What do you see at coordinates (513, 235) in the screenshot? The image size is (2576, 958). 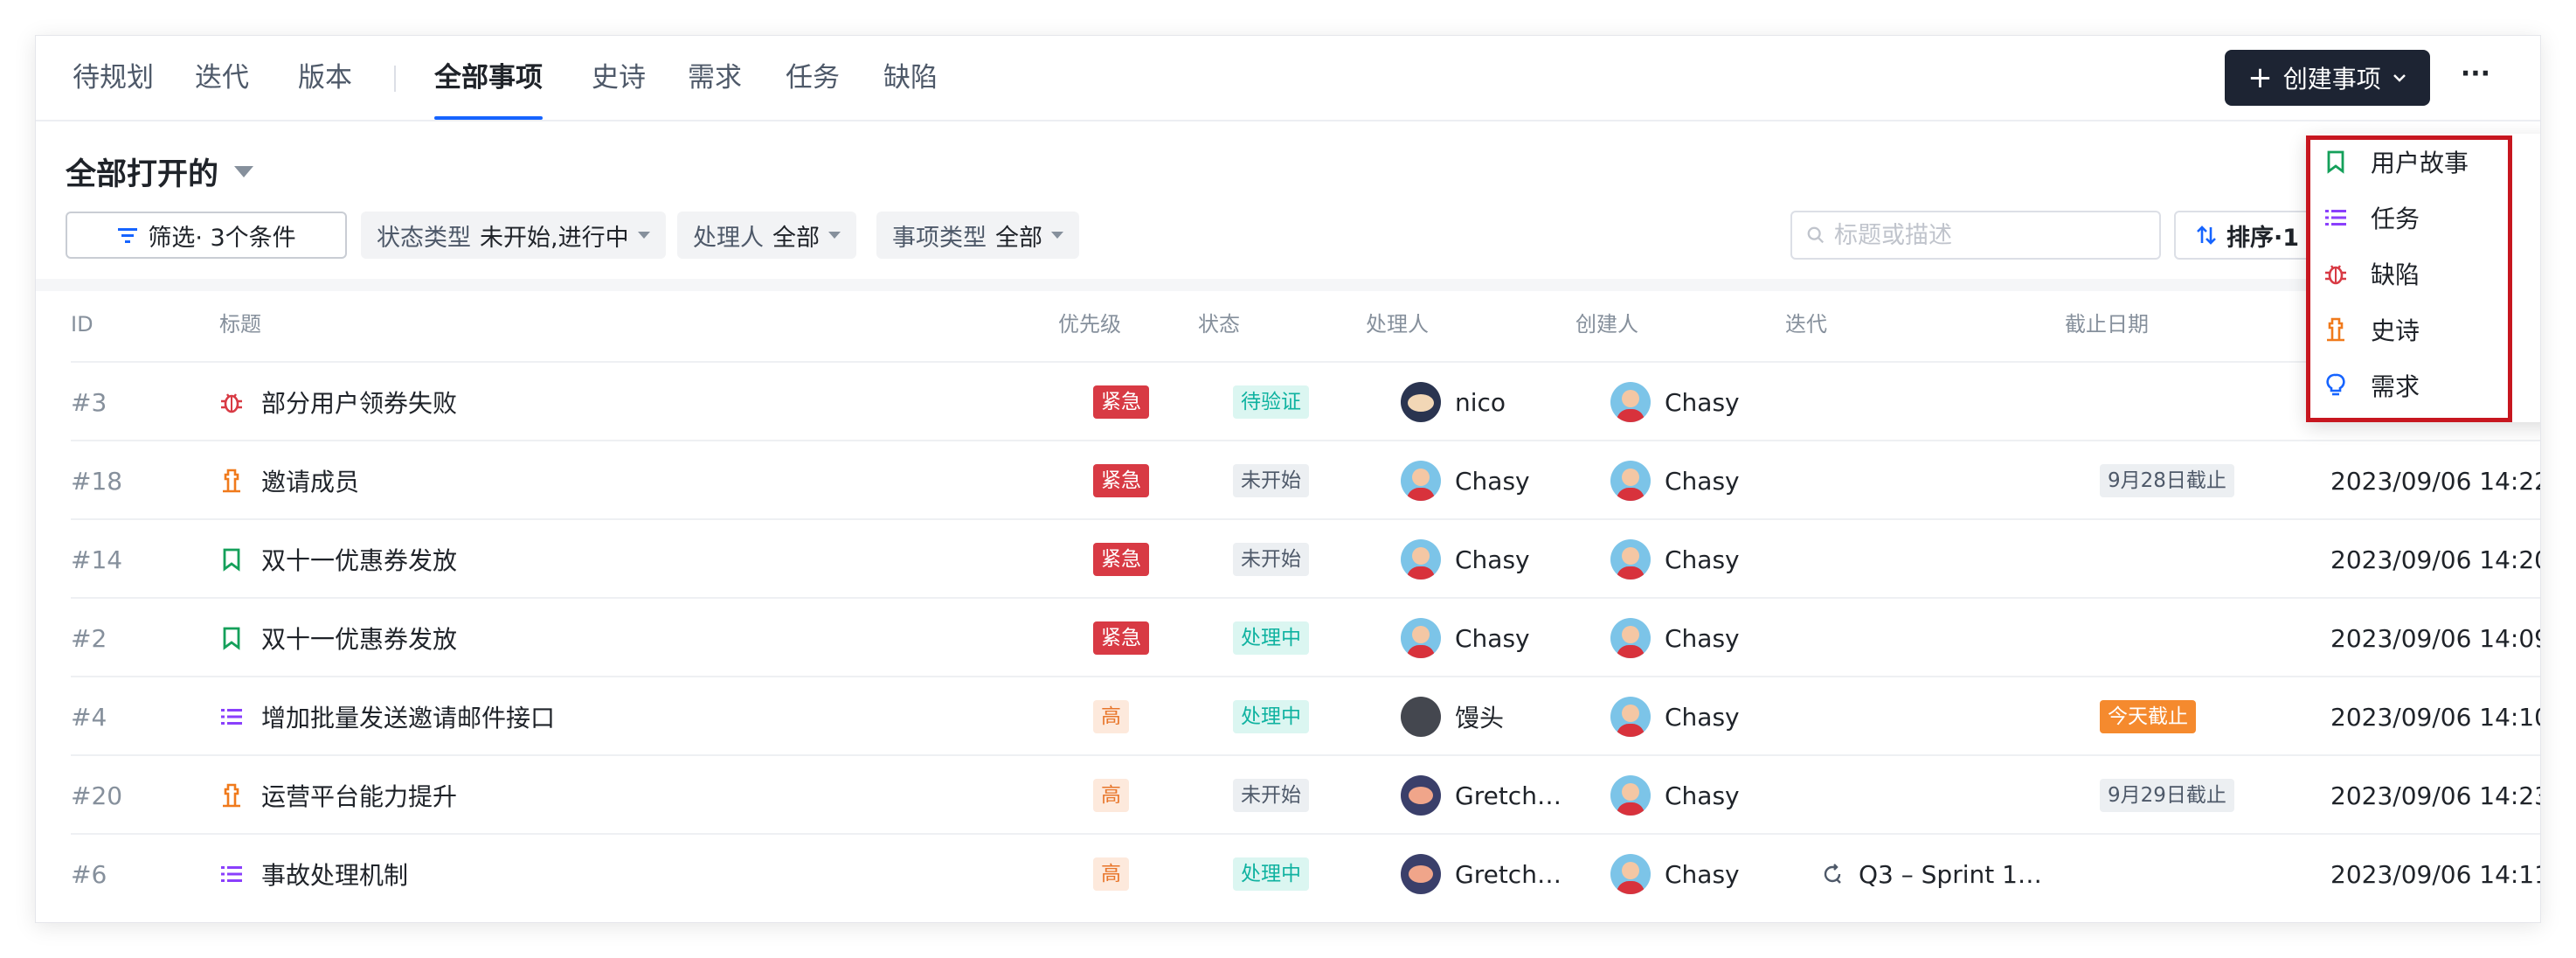 I see `status-type-chip: 状态类型 未开始,进行中` at bounding box center [513, 235].